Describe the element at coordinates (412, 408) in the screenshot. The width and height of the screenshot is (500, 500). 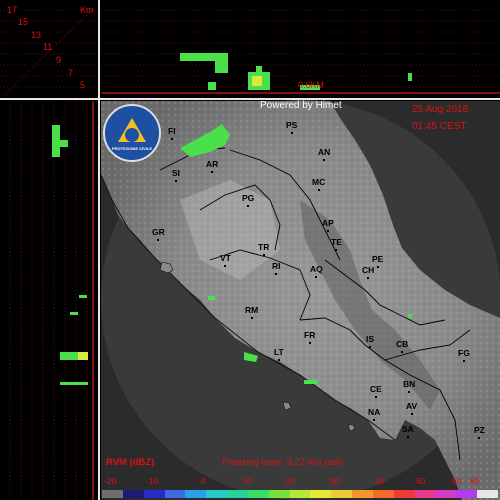
I see `city-label-av: AV` at that location.